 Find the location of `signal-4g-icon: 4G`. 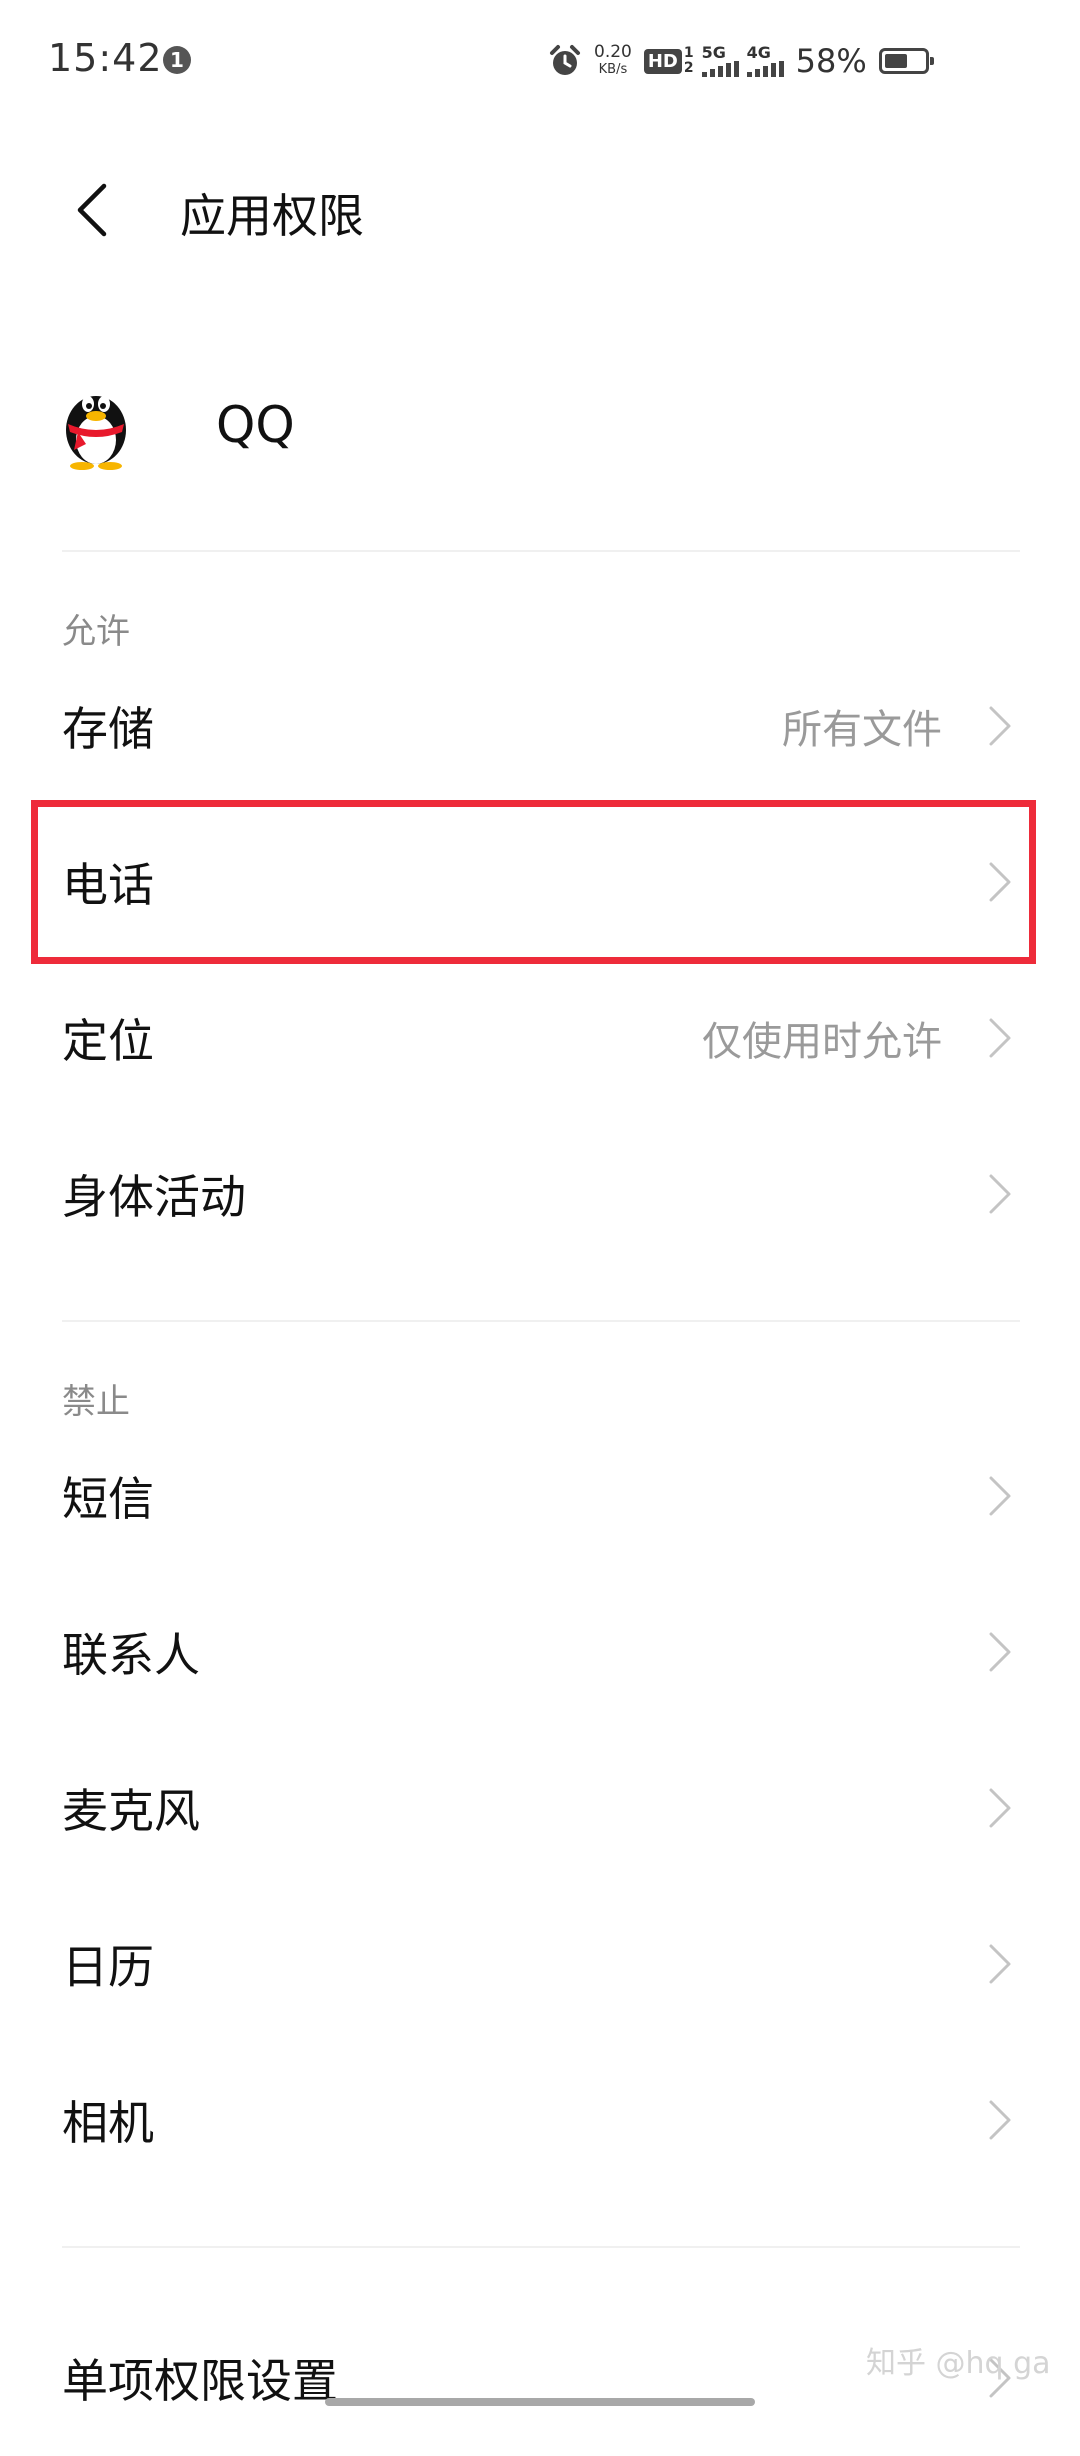

signal-4g-icon: 4G is located at coordinates (765, 60).